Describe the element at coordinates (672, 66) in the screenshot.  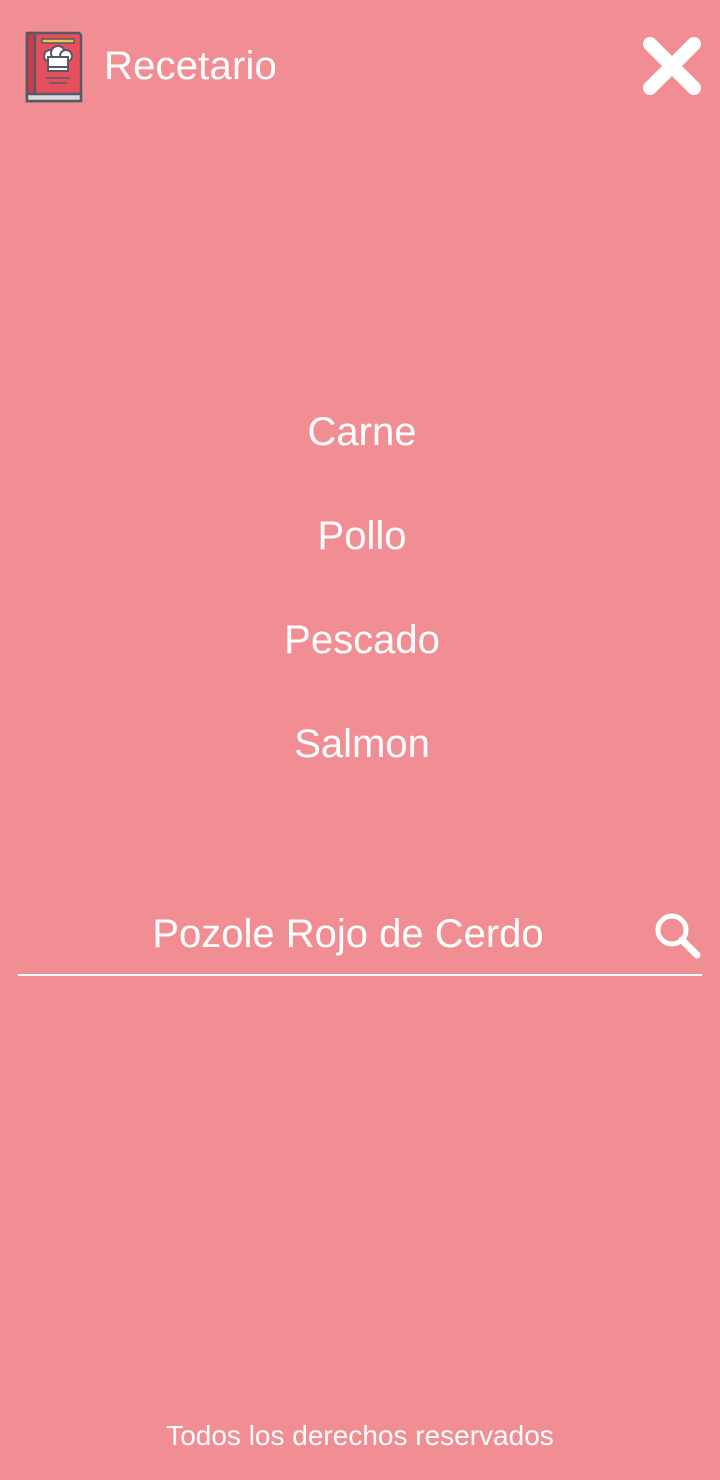
I see `close-icon` at that location.